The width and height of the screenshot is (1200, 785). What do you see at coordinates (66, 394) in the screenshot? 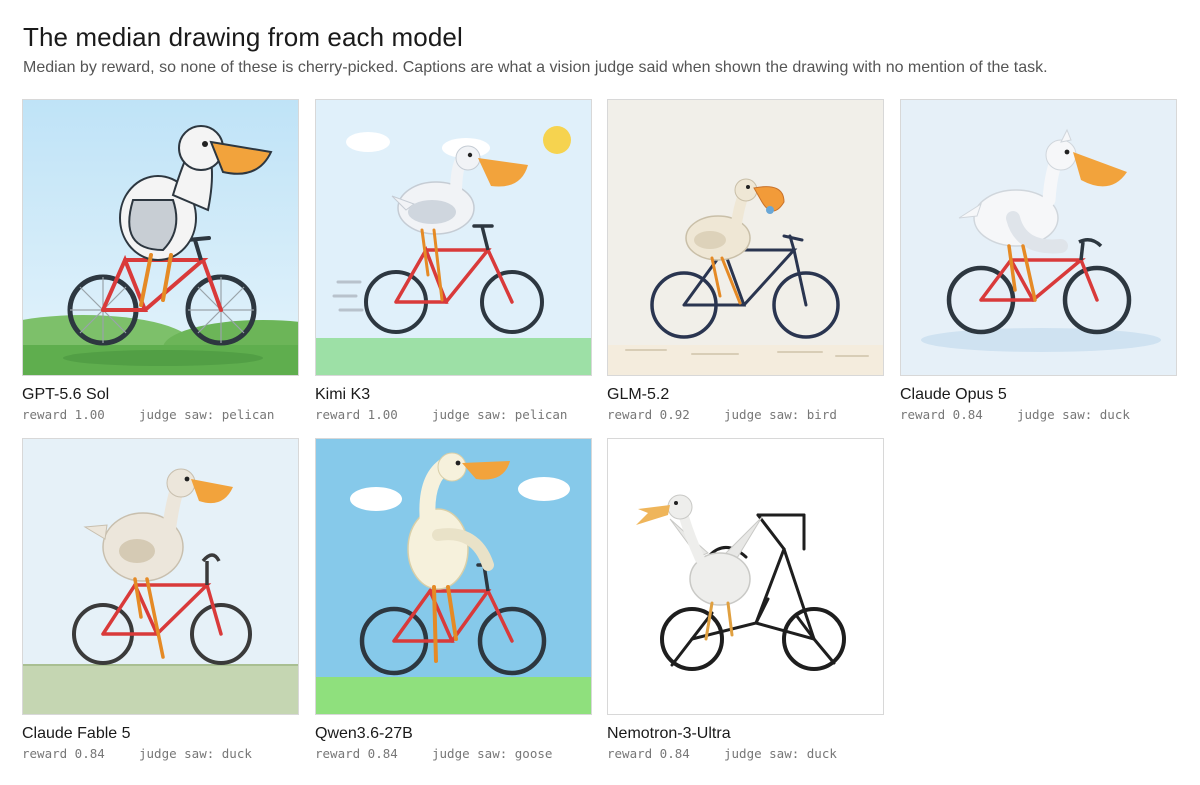
I see `model-name: GPT-5.6 Sol` at bounding box center [66, 394].